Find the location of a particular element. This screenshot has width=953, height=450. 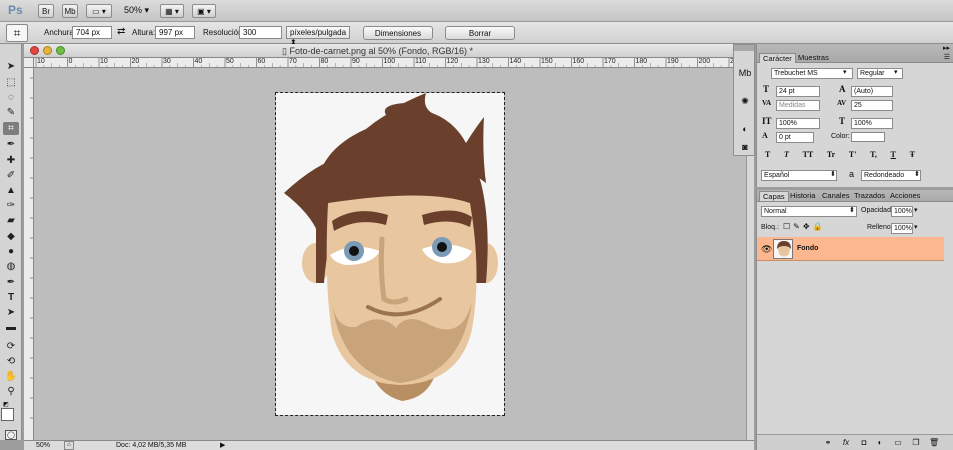

masks-panel-icon: ◙ is located at coordinates (745, 147).